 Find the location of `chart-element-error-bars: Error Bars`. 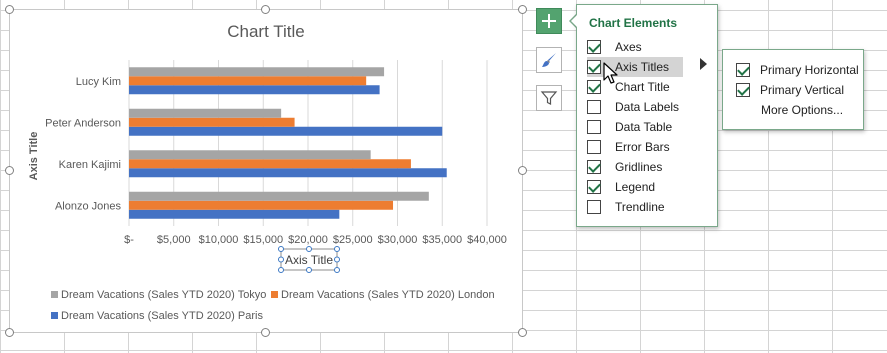

chart-element-error-bars: Error Bars is located at coordinates (635, 147).